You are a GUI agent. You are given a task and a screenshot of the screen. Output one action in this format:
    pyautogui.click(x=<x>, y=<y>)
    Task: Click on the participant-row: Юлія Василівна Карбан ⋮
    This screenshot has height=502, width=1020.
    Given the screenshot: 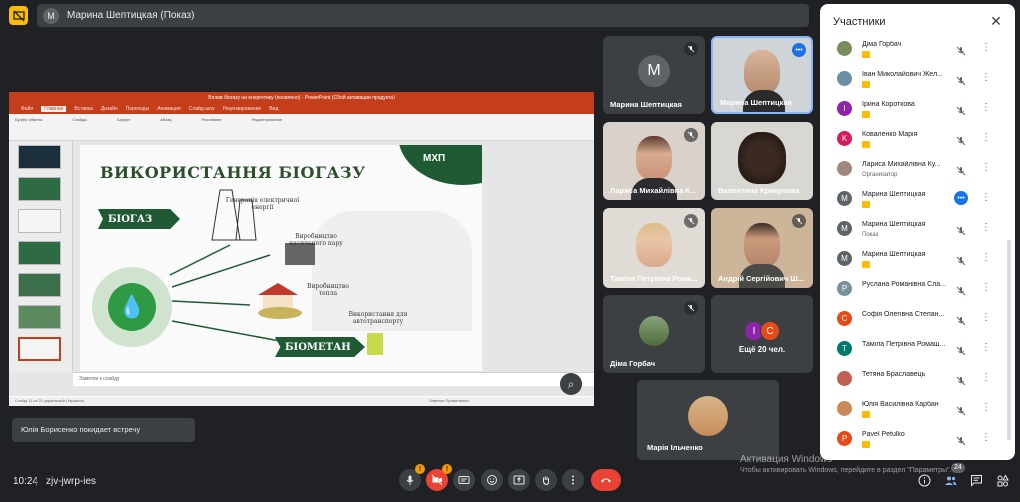 What is the action you would take?
    pyautogui.click(x=912, y=409)
    